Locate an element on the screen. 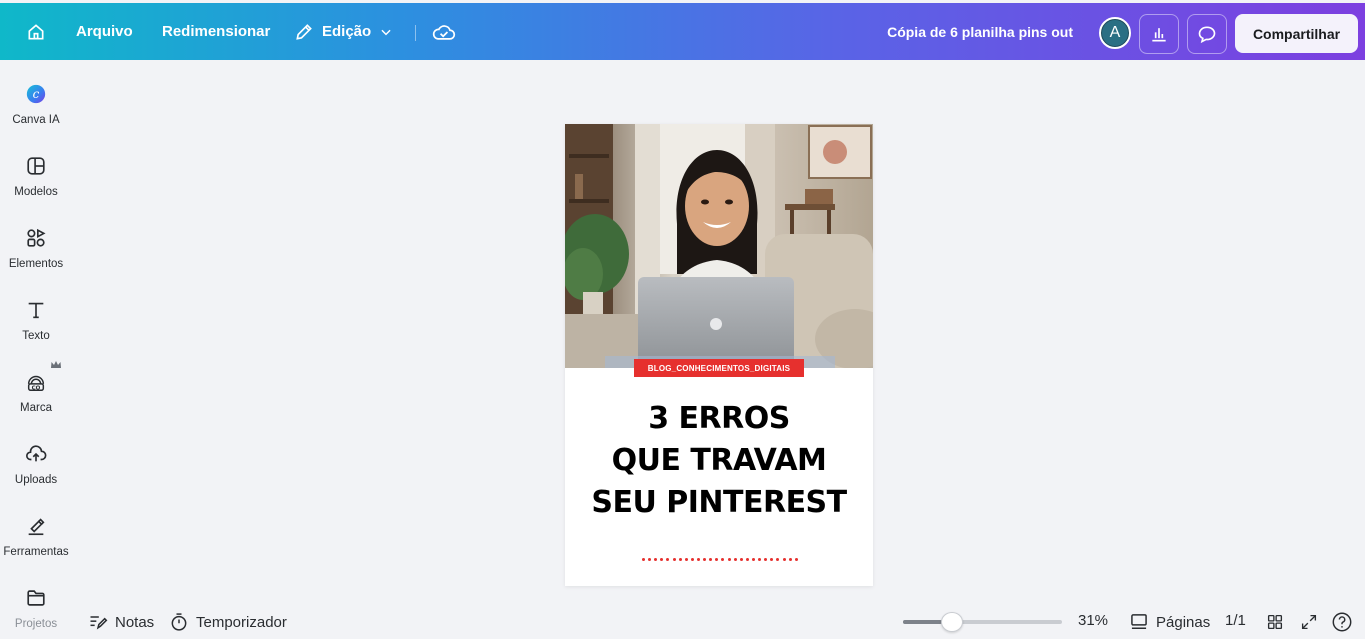 Image resolution: width=1365 pixels, height=639 pixels. resize-menu: Redimensionar is located at coordinates (216, 31).